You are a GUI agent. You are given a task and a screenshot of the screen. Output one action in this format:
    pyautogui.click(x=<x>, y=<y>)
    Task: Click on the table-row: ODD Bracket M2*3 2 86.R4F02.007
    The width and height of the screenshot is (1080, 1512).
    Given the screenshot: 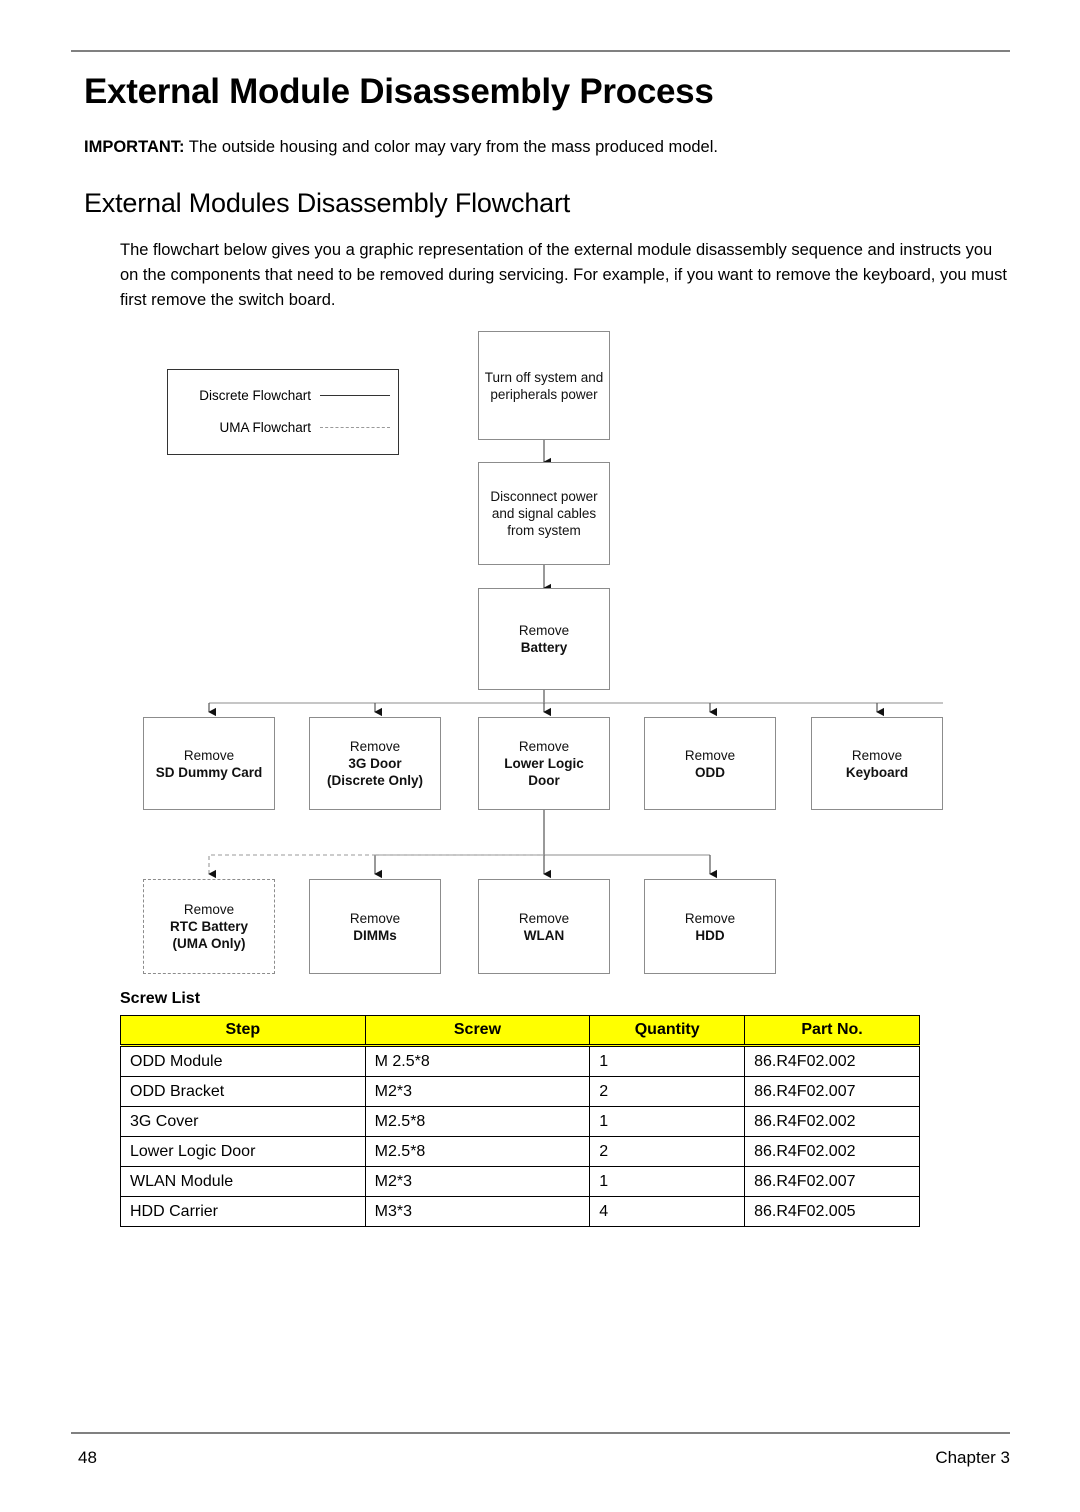 What is the action you would take?
    pyautogui.click(x=520, y=1091)
    